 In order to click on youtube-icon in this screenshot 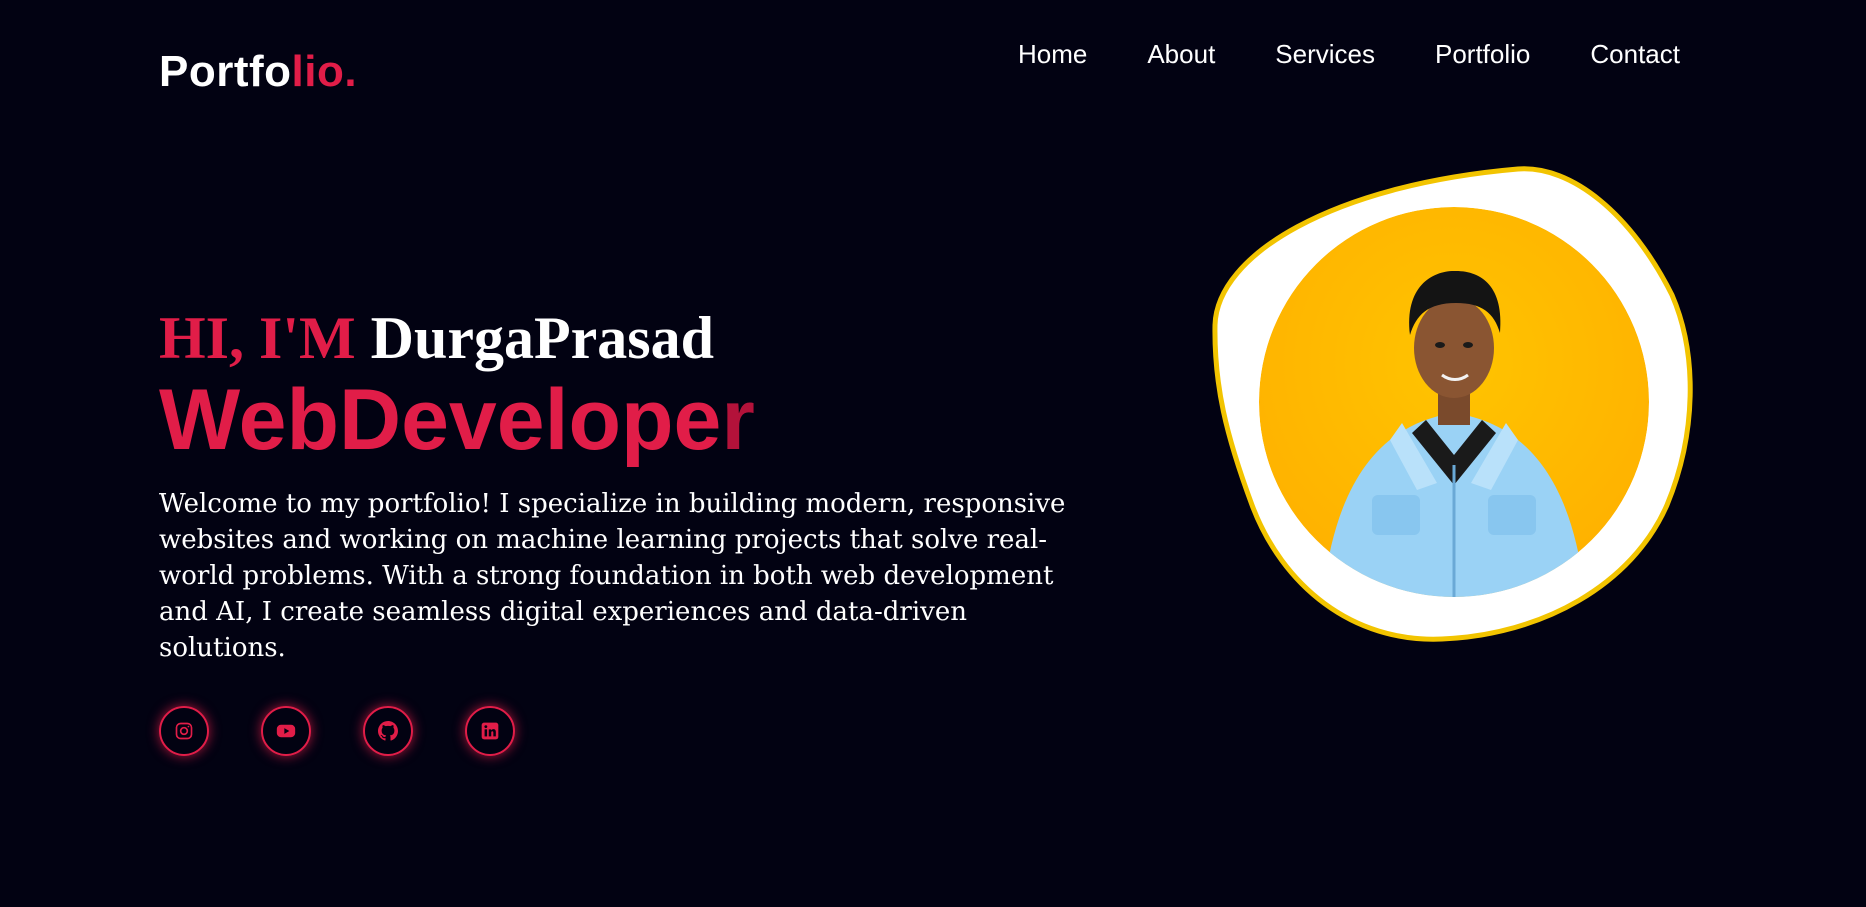, I will do `click(286, 731)`.